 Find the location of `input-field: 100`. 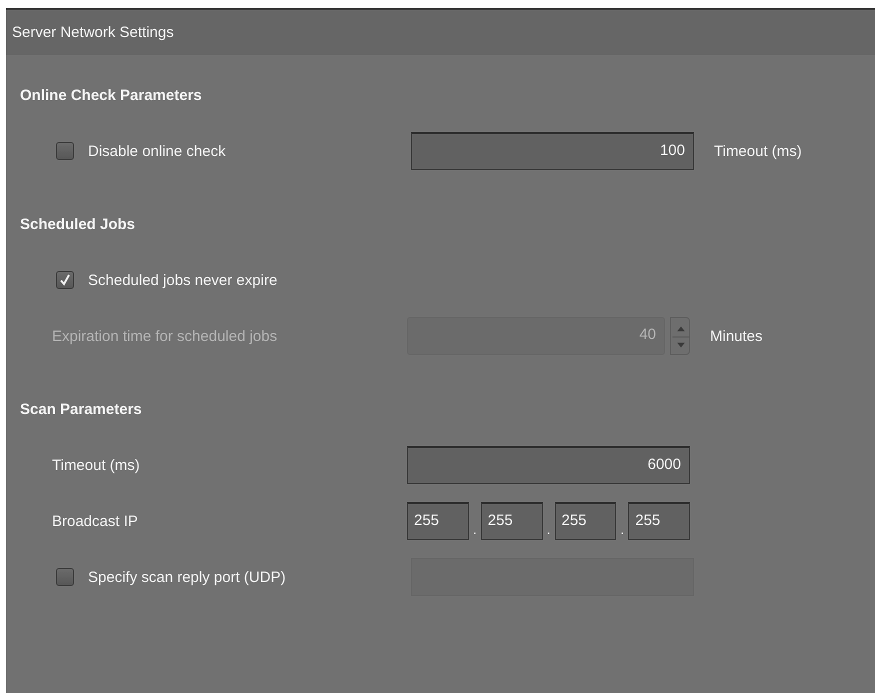

input-field: 100 is located at coordinates (552, 151).